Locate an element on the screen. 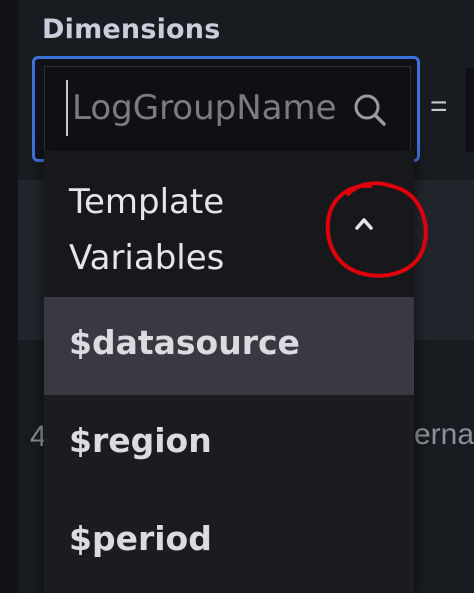  group-title: Template Variables is located at coordinates (147, 230).